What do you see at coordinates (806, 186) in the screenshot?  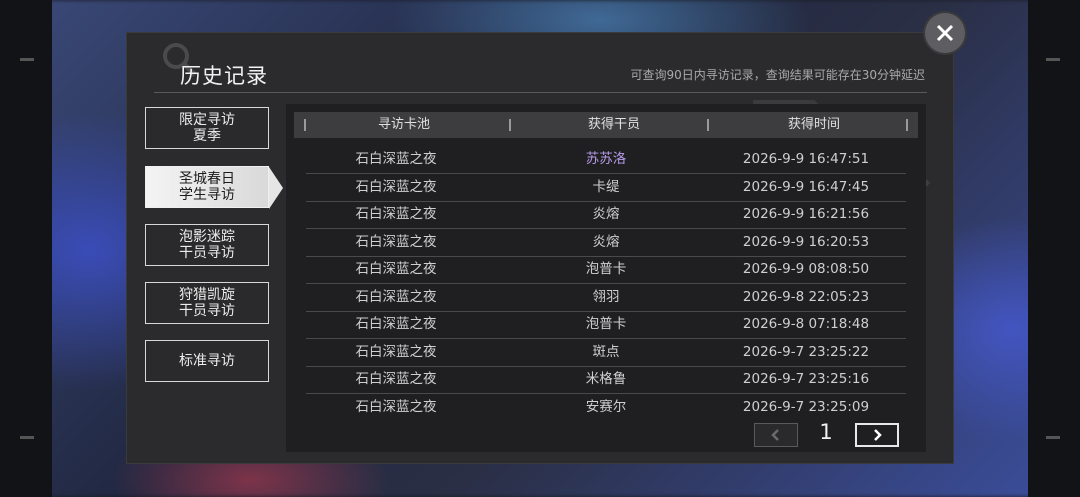 I see `time-cell: 2026-9-9 16:47:45` at bounding box center [806, 186].